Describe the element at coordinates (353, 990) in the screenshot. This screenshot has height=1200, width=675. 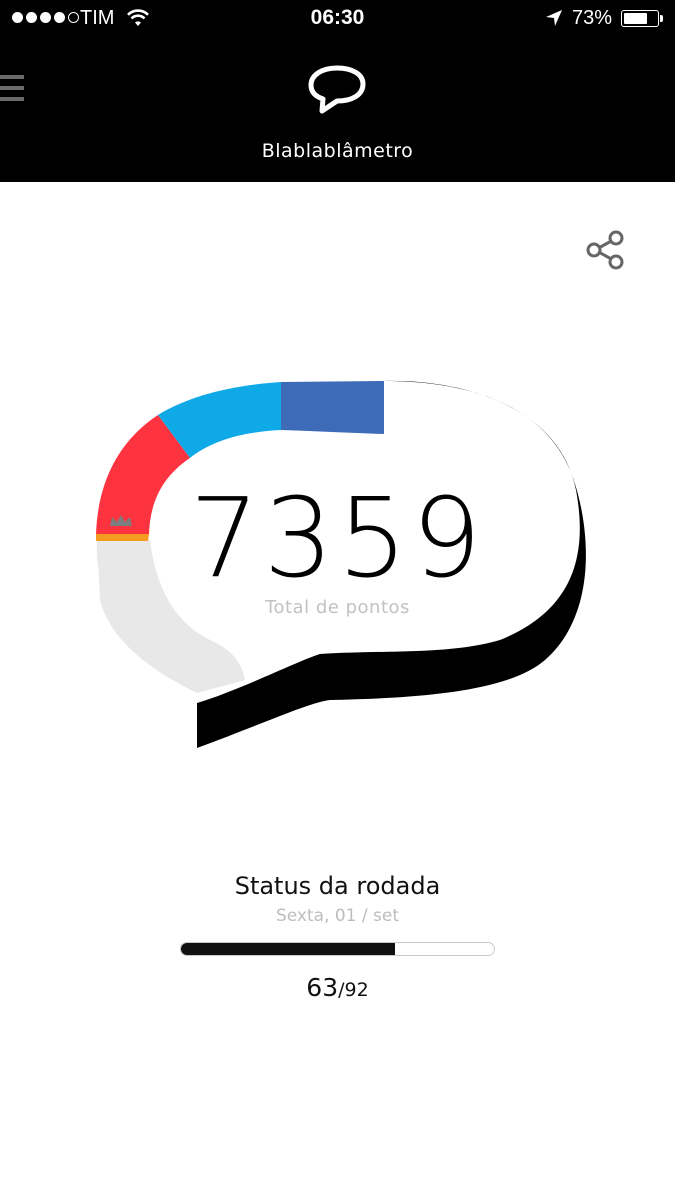
I see `round-progress-total: /92` at that location.